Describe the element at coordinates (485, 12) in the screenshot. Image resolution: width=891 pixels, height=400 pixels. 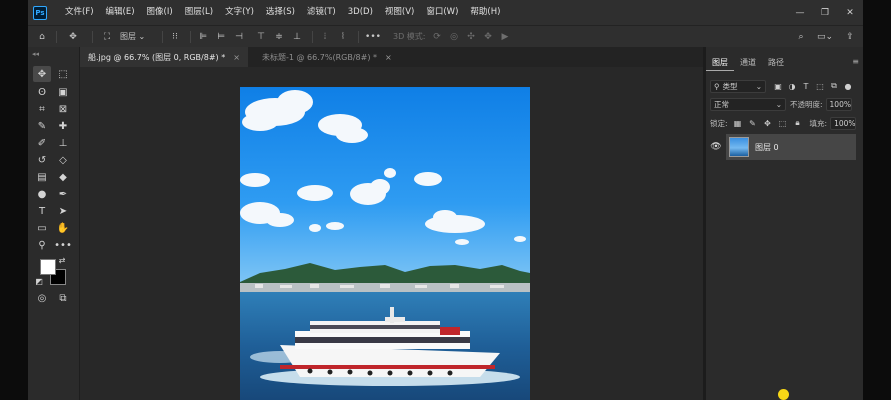
I see `menu-help: 帮助(H)` at that location.